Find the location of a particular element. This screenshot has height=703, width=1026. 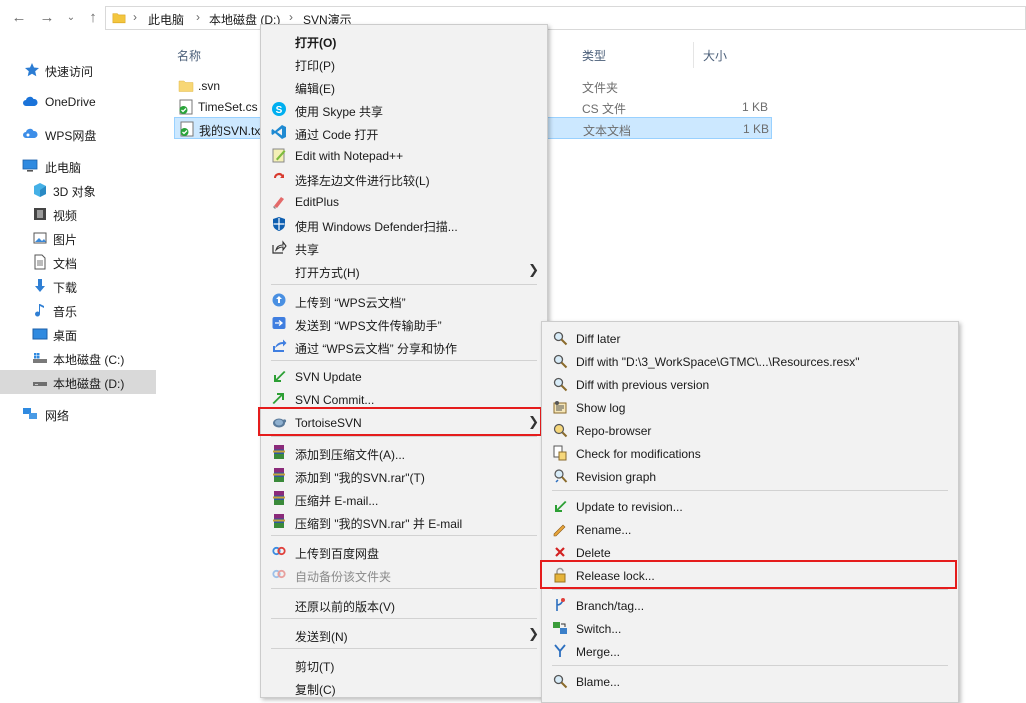

menu-item-open-with-code: 通过 Code 打开 is located at coordinates (404, 132).